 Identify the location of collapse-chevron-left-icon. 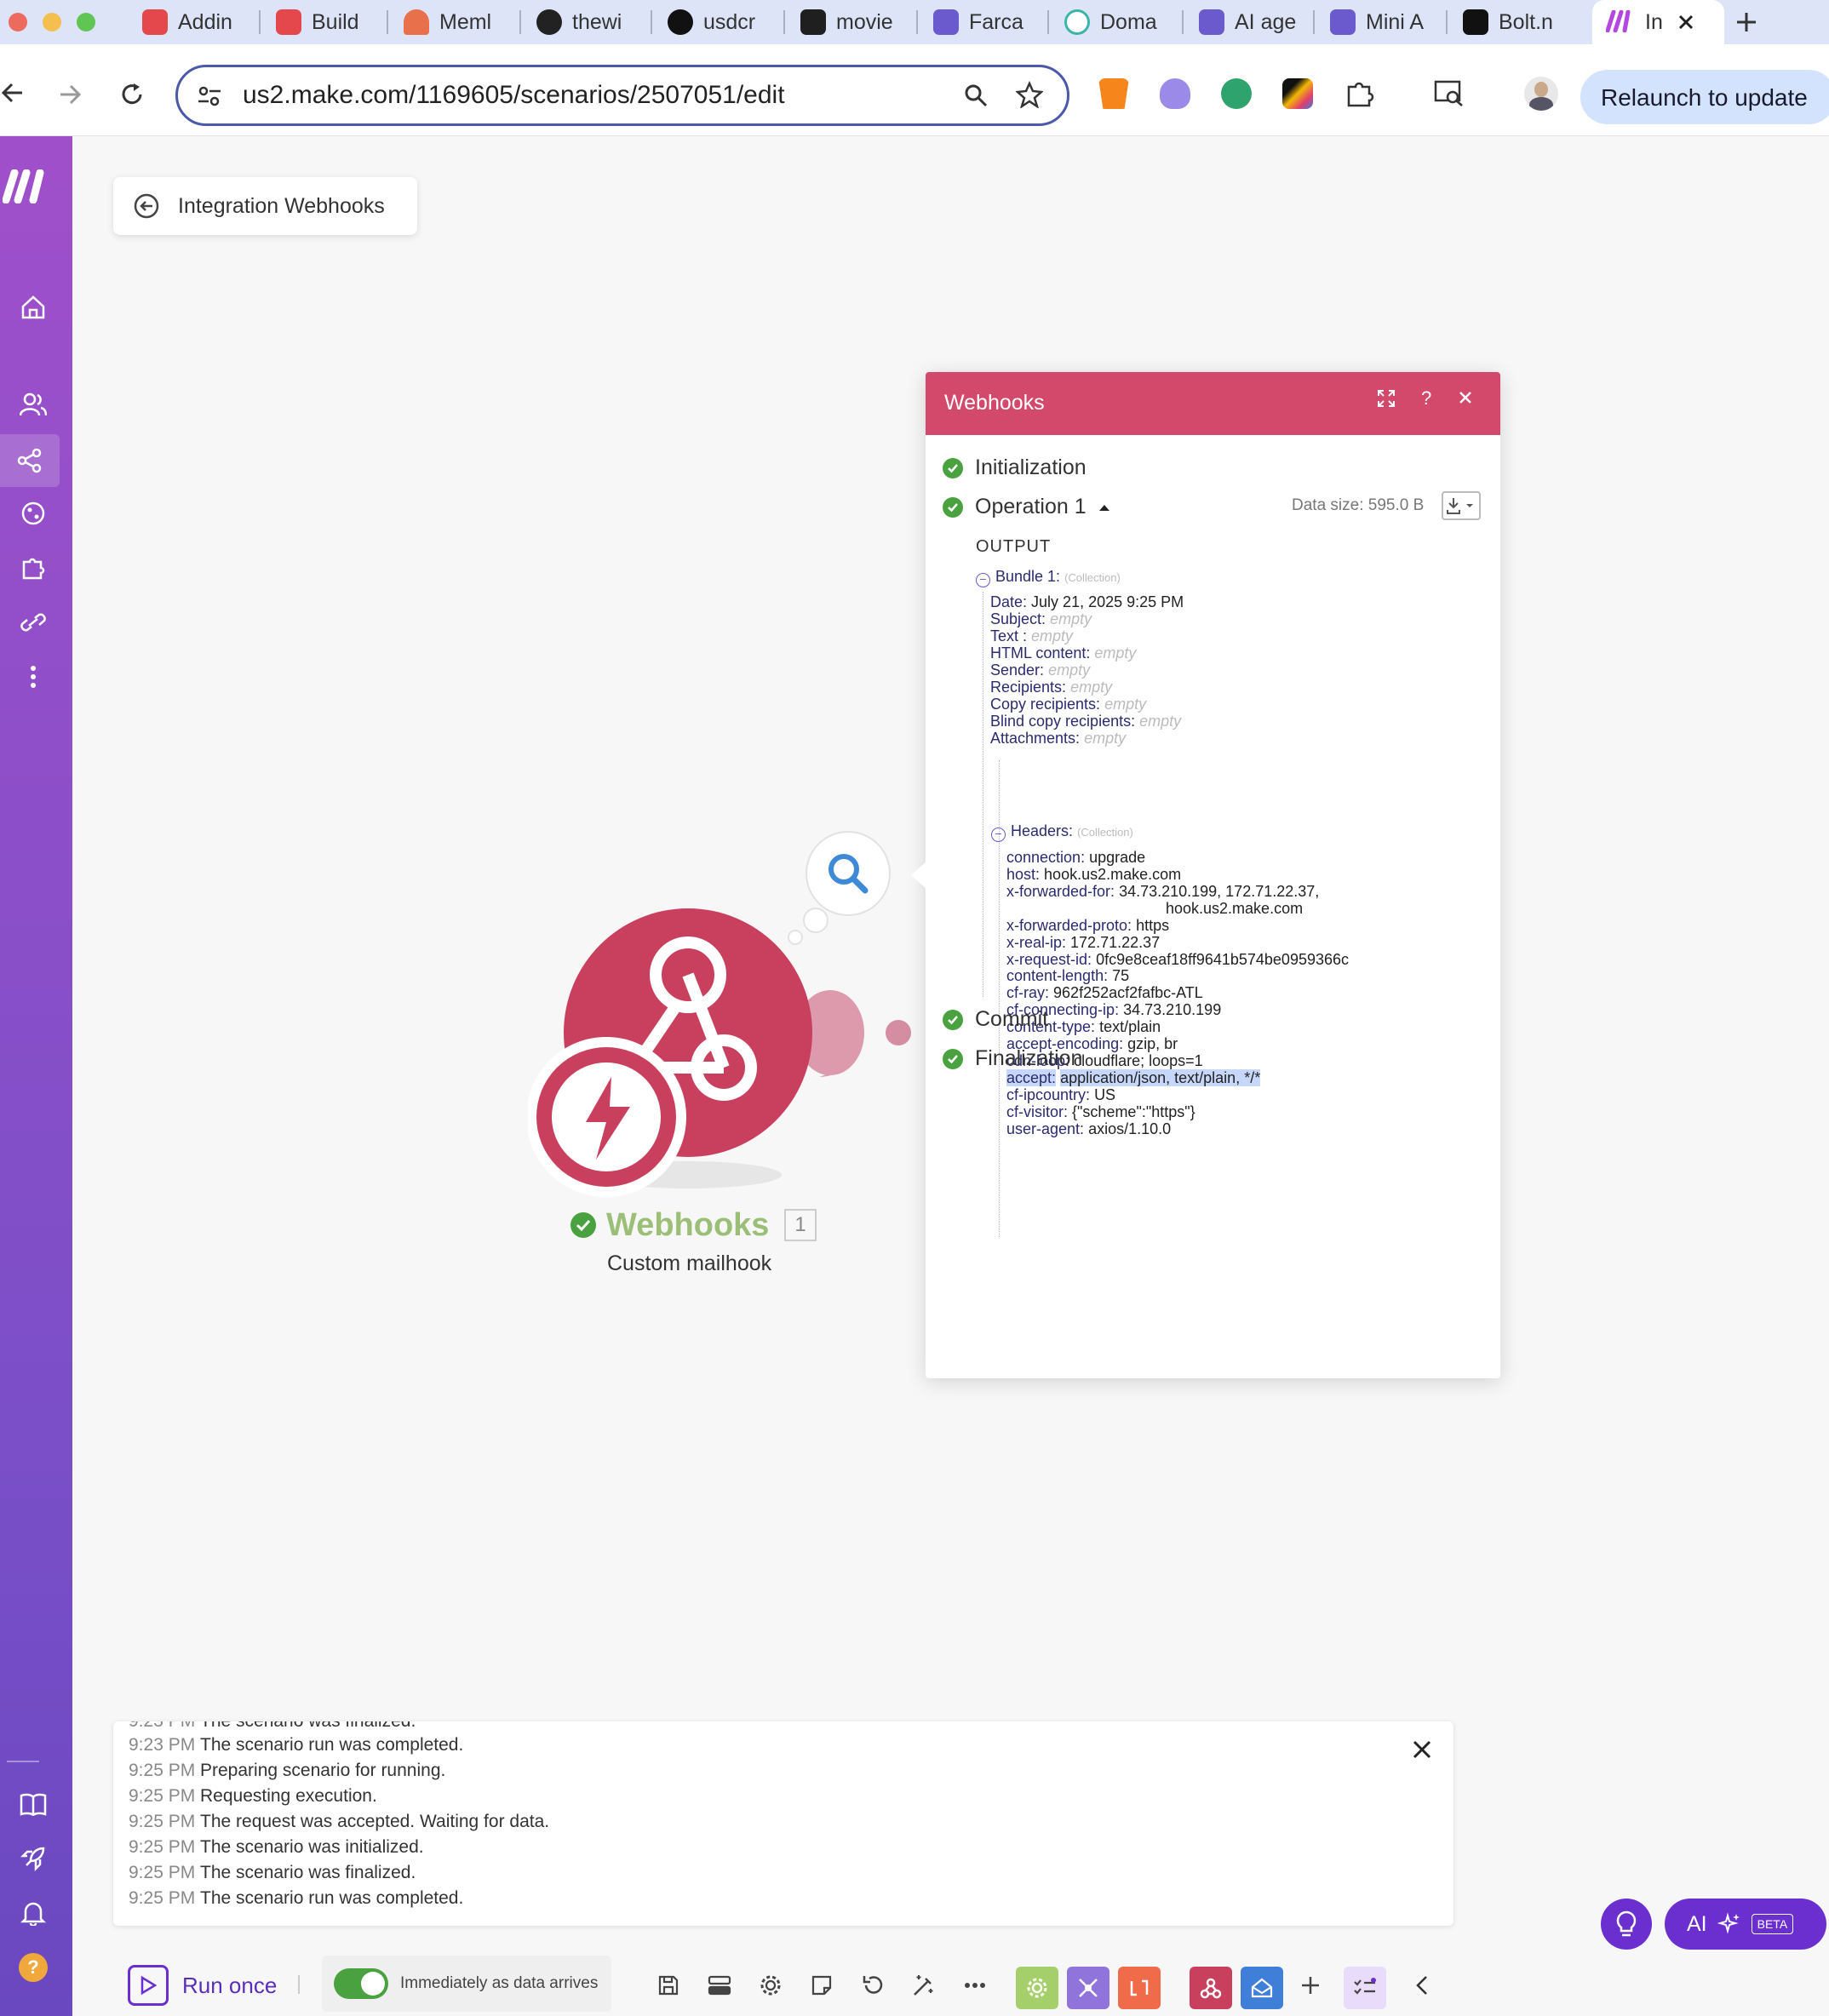
(1422, 1985).